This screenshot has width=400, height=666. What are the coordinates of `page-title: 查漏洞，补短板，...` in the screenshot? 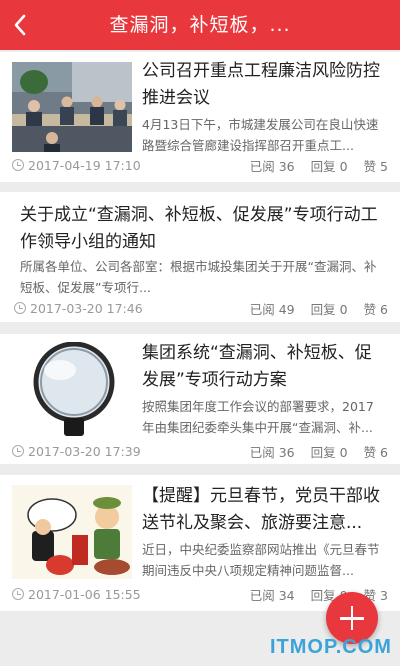 It's located at (200, 25).